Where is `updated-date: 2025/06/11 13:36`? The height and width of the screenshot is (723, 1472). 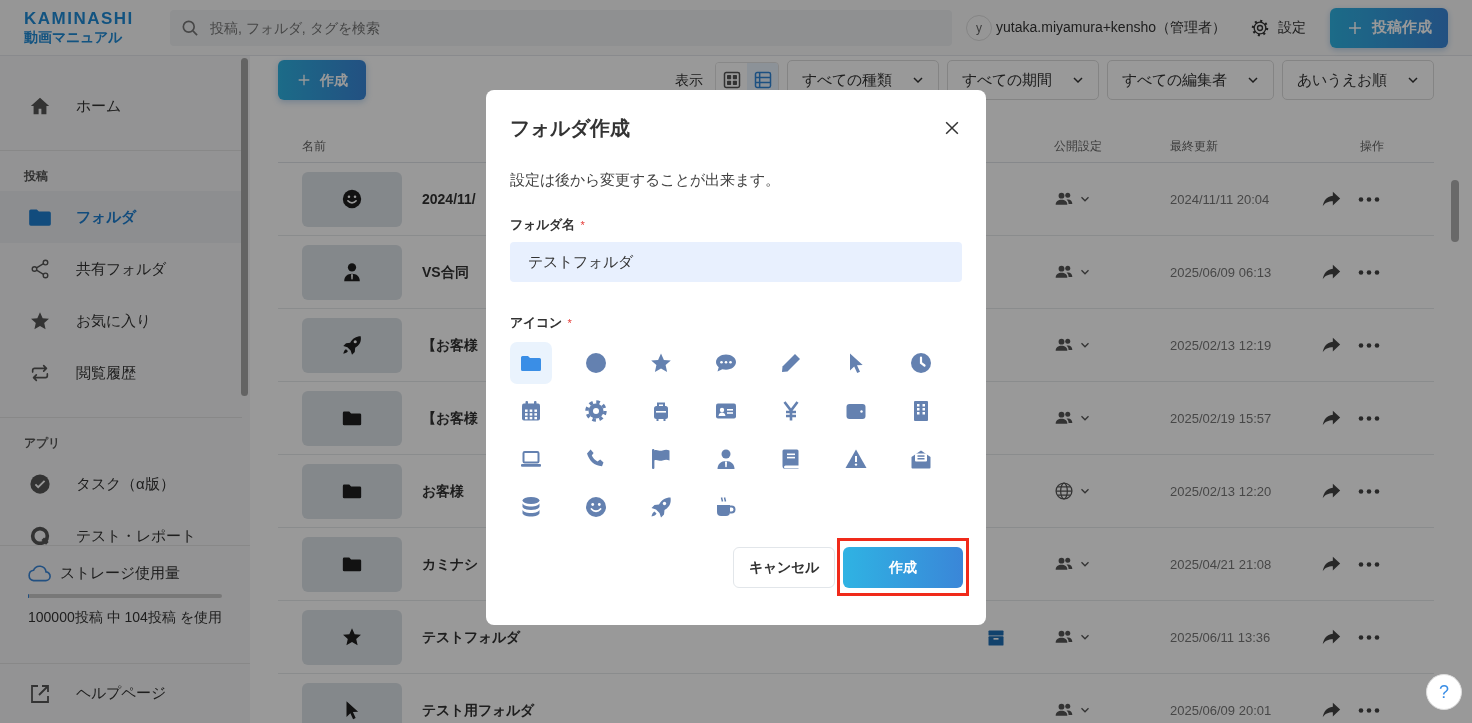 updated-date: 2025/06/11 13:36 is located at coordinates (1220, 637).